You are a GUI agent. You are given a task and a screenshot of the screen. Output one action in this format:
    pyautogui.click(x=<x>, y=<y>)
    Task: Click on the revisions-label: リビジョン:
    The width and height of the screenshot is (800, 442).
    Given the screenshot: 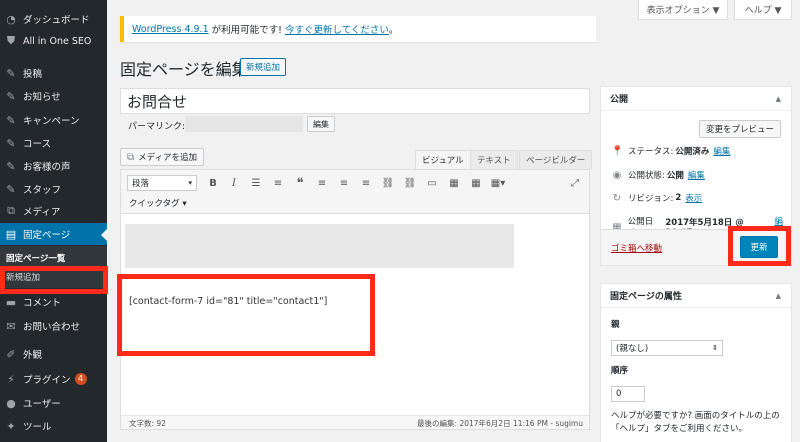 What is the action you would take?
    pyautogui.click(x=651, y=199)
    